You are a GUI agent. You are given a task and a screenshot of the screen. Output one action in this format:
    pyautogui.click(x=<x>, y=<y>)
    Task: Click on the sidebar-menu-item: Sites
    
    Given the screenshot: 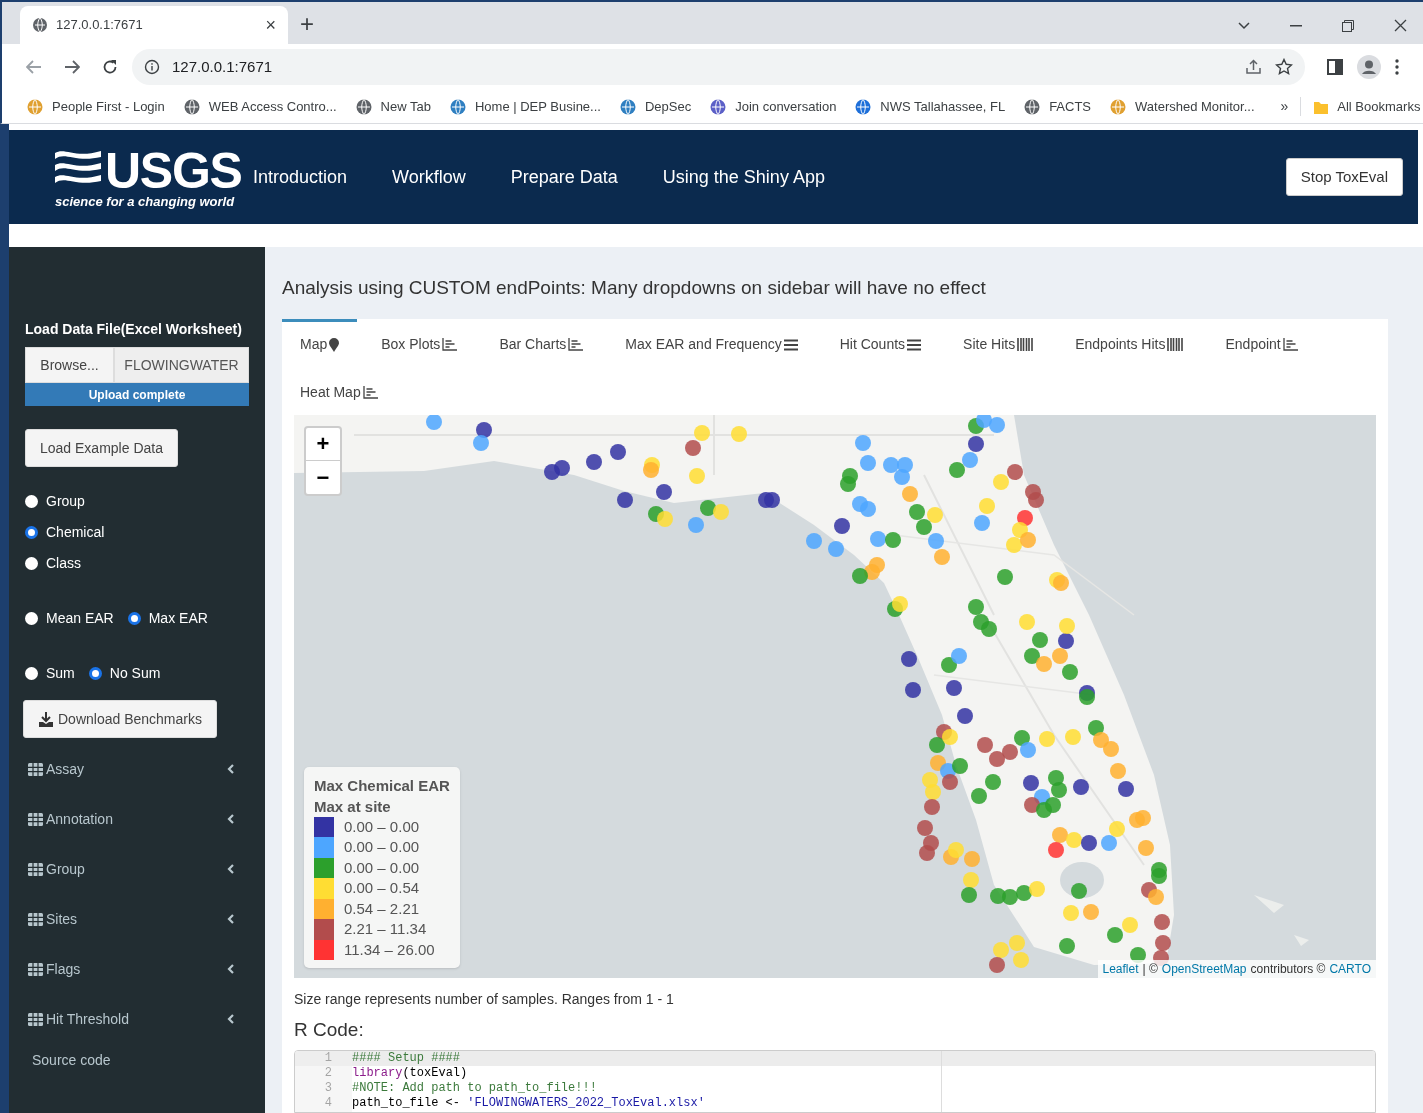 What is the action you would take?
    pyautogui.click(x=137, y=919)
    